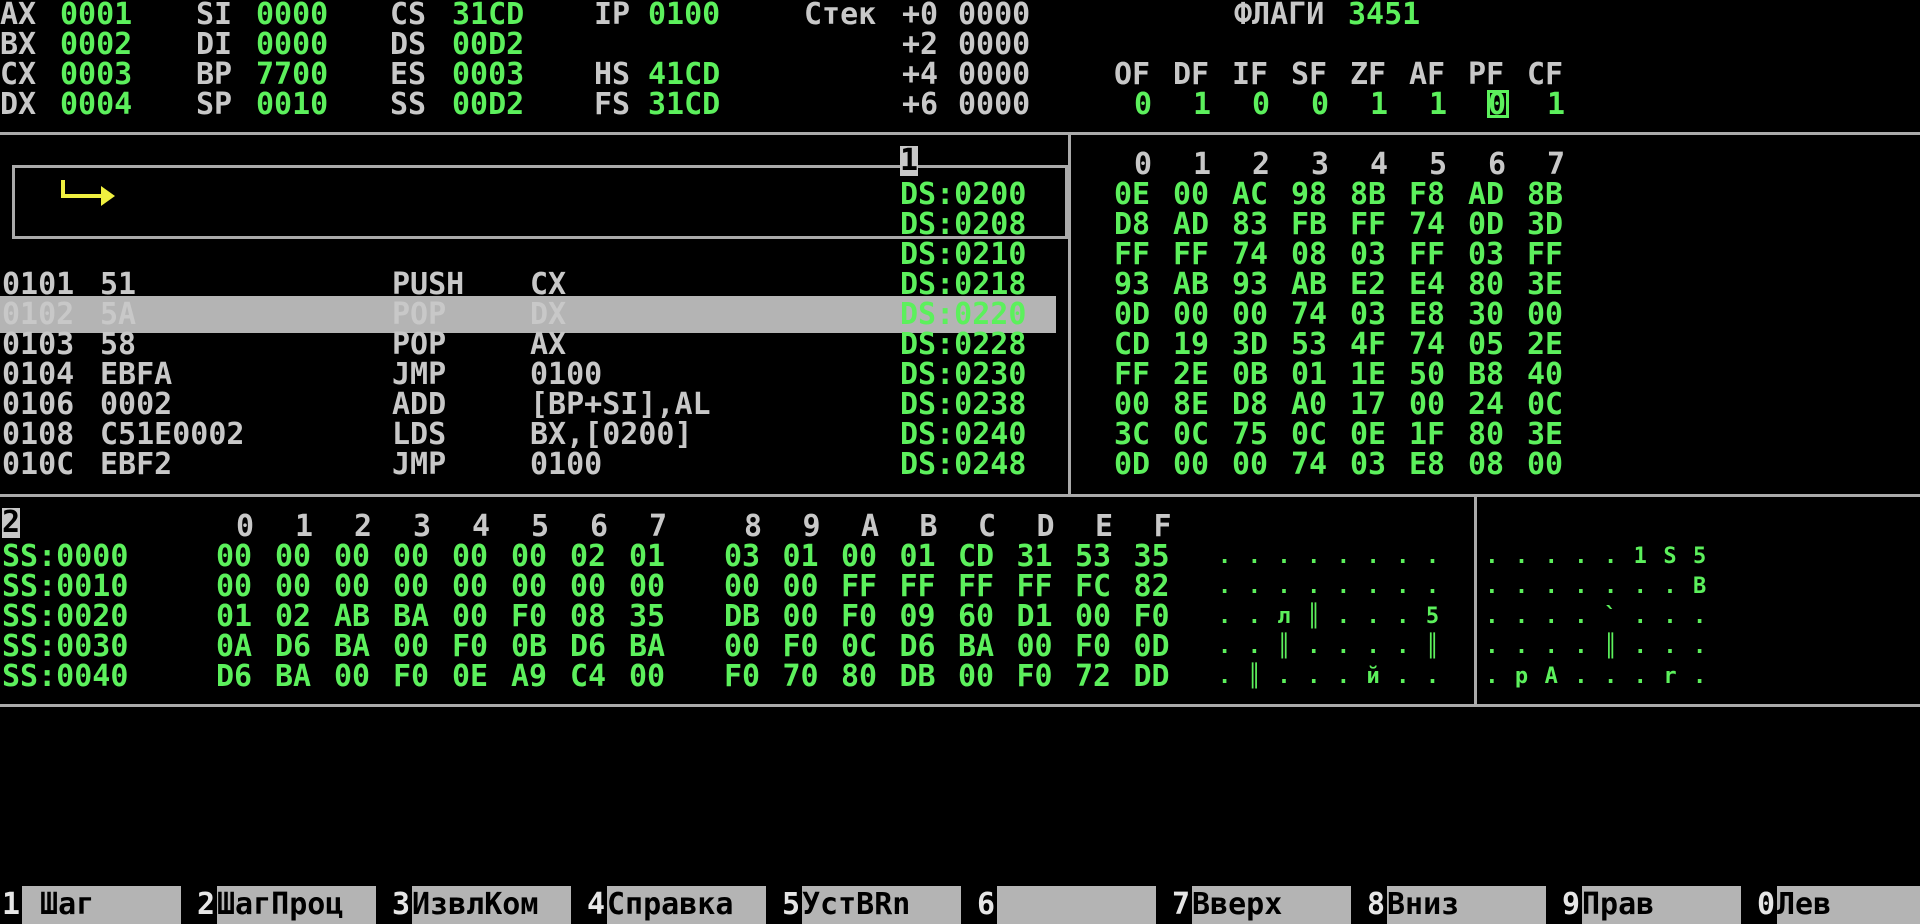 The height and width of the screenshot is (924, 1920). Describe the element at coordinates (918, 676) in the screenshot. I see `dump-byte: DB` at that location.